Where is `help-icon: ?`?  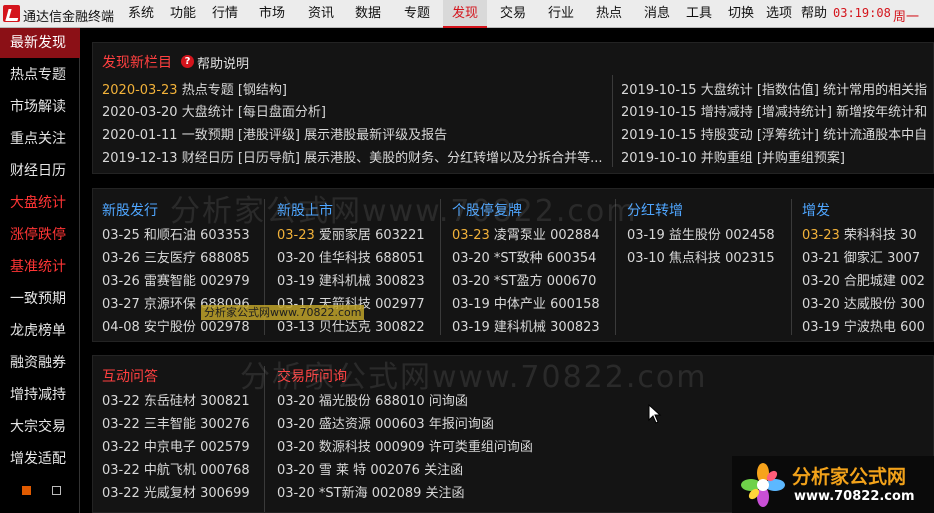 help-icon: ? is located at coordinates (187, 61).